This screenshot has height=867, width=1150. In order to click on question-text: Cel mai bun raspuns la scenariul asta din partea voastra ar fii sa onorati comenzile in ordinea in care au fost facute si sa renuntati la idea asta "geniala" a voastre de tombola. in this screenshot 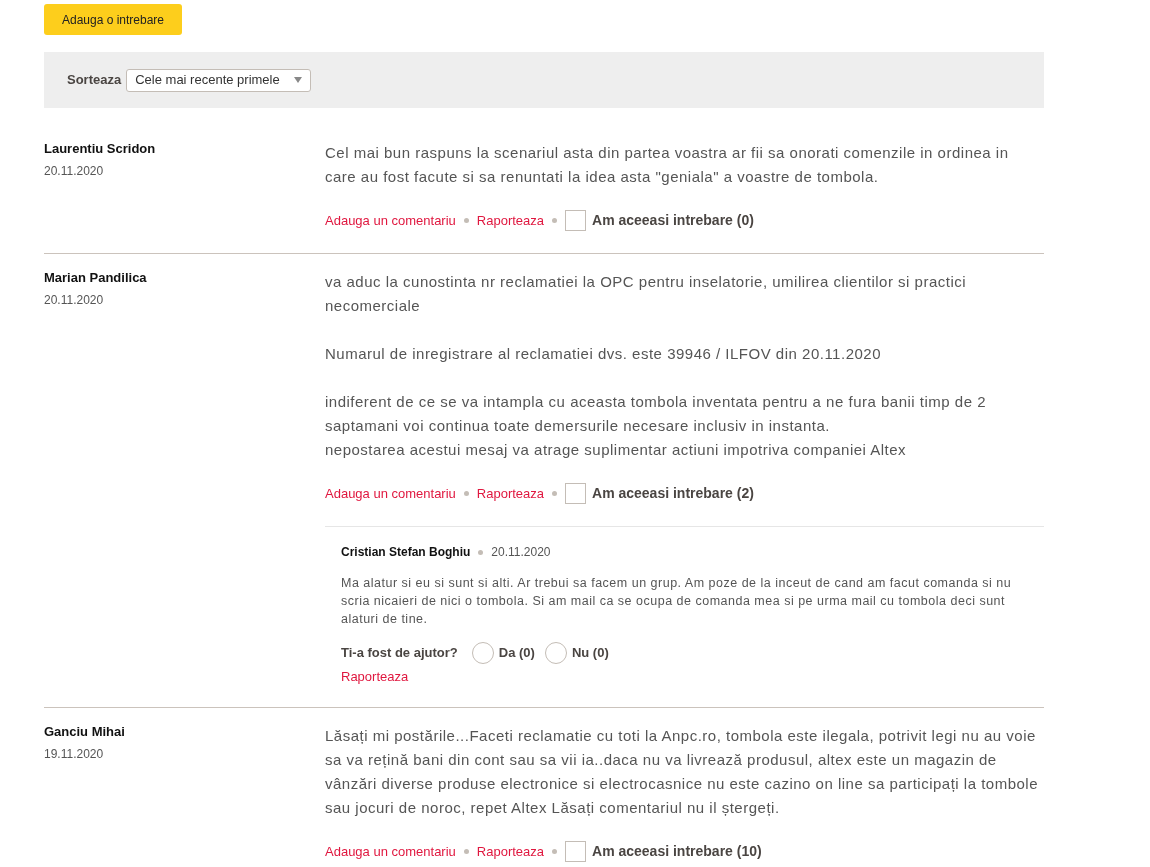, I will do `click(667, 165)`.